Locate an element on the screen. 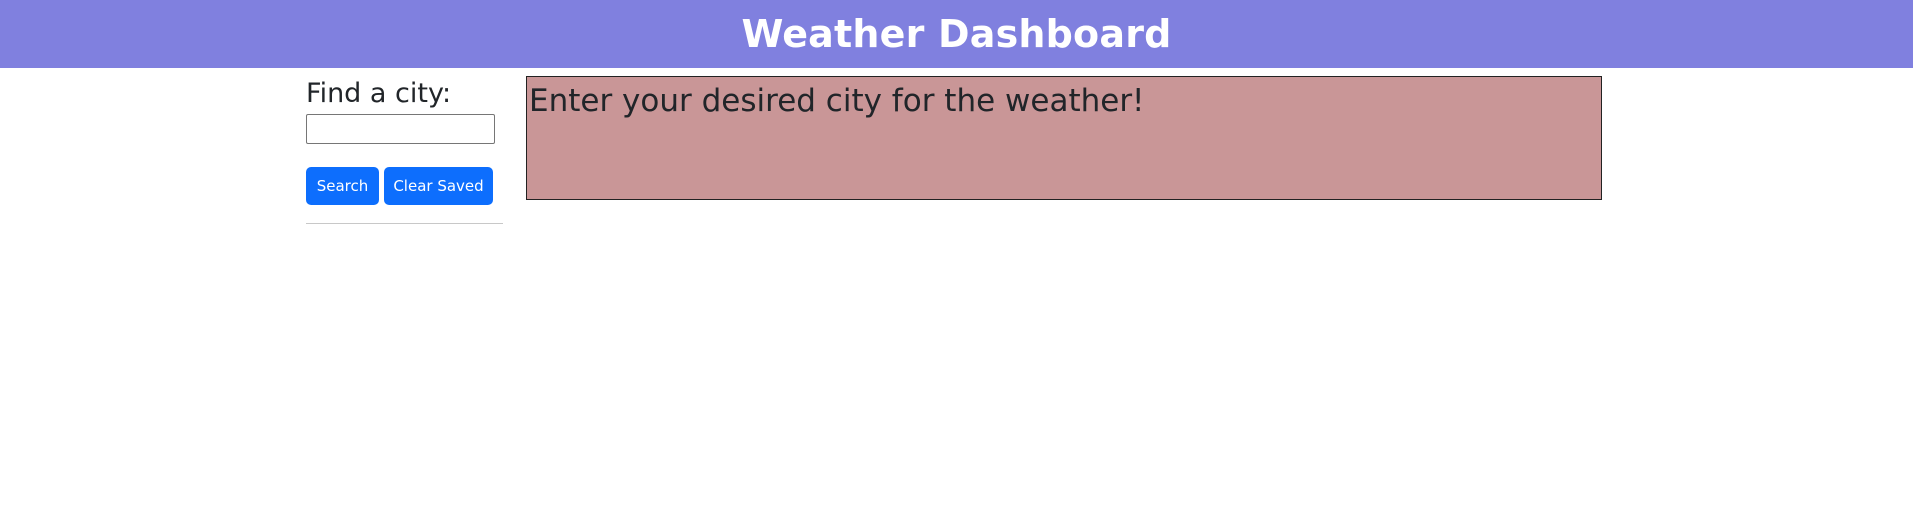 The image size is (1913, 521). page-header: Weather Dashboard is located at coordinates (956, 34).